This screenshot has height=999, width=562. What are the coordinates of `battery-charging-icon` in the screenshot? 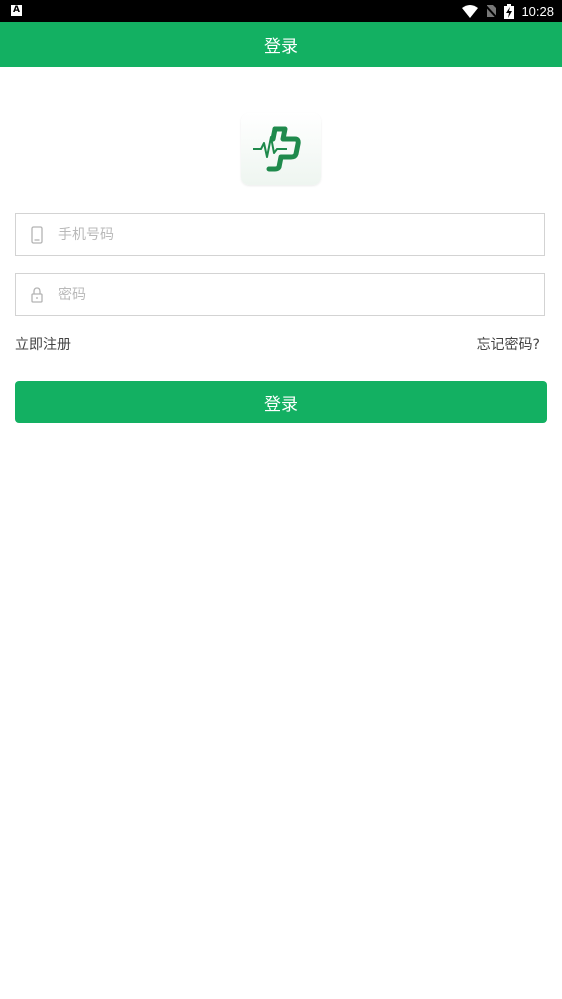 It's located at (509, 11).